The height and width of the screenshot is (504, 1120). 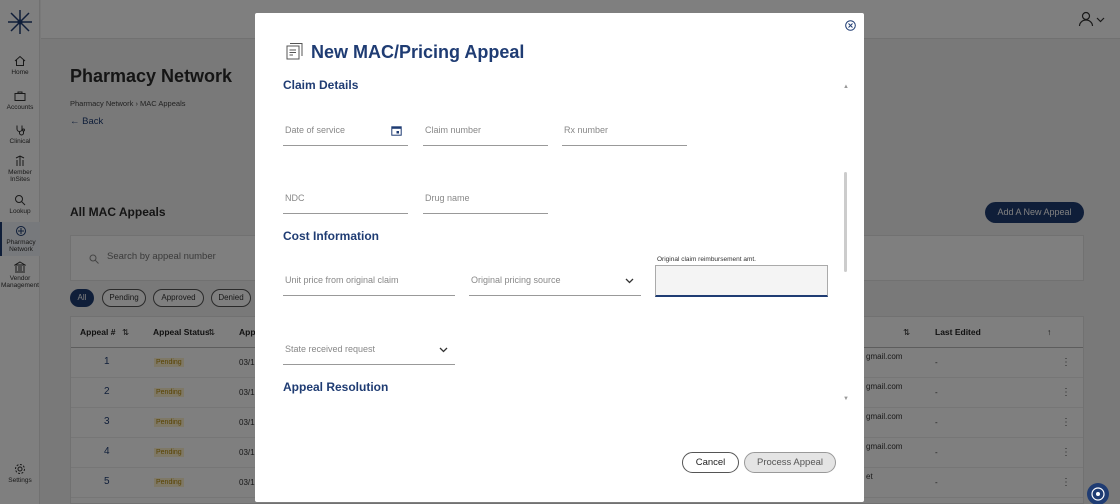 What do you see at coordinates (342, 280) in the screenshot?
I see `unit-price-placeholder: Unit price from original claim` at bounding box center [342, 280].